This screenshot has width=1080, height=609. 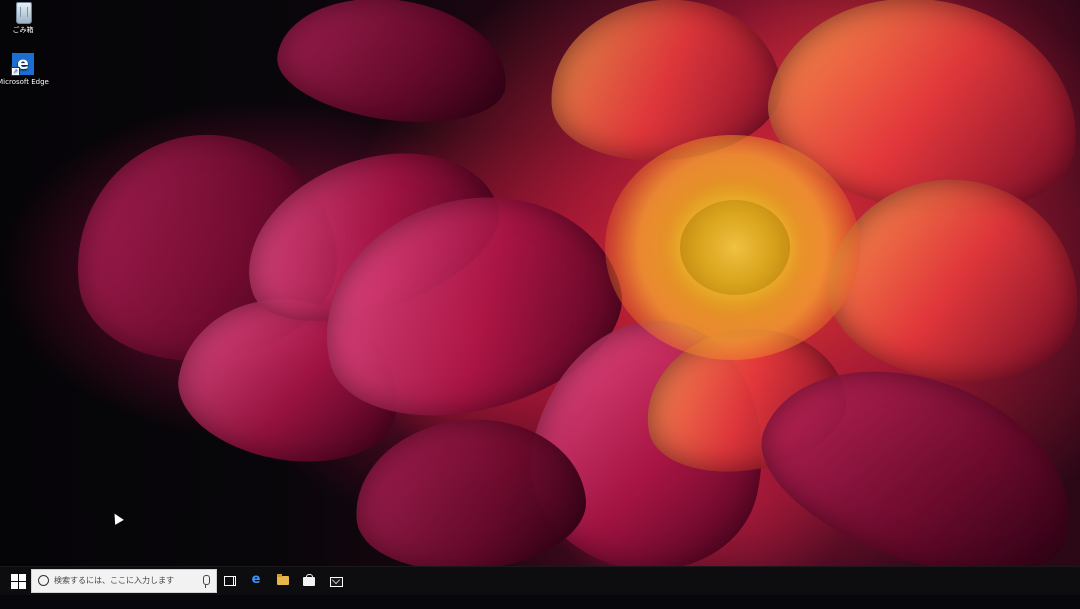 I want to click on microphone-icon, so click(x=206, y=581).